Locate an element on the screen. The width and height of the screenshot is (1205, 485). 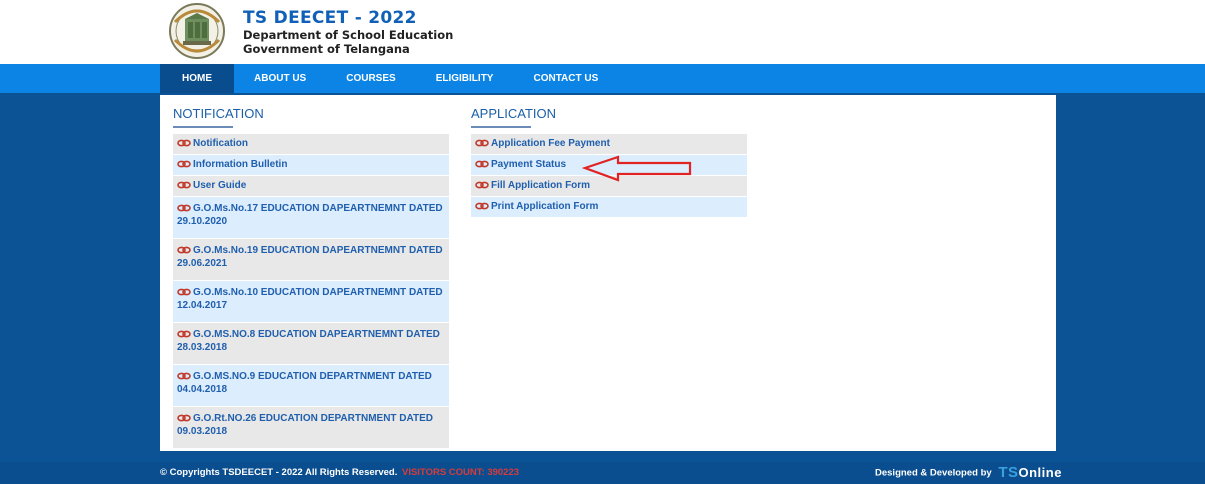
application-fee-payment-link: Application Fee Payment is located at coordinates (609, 144).